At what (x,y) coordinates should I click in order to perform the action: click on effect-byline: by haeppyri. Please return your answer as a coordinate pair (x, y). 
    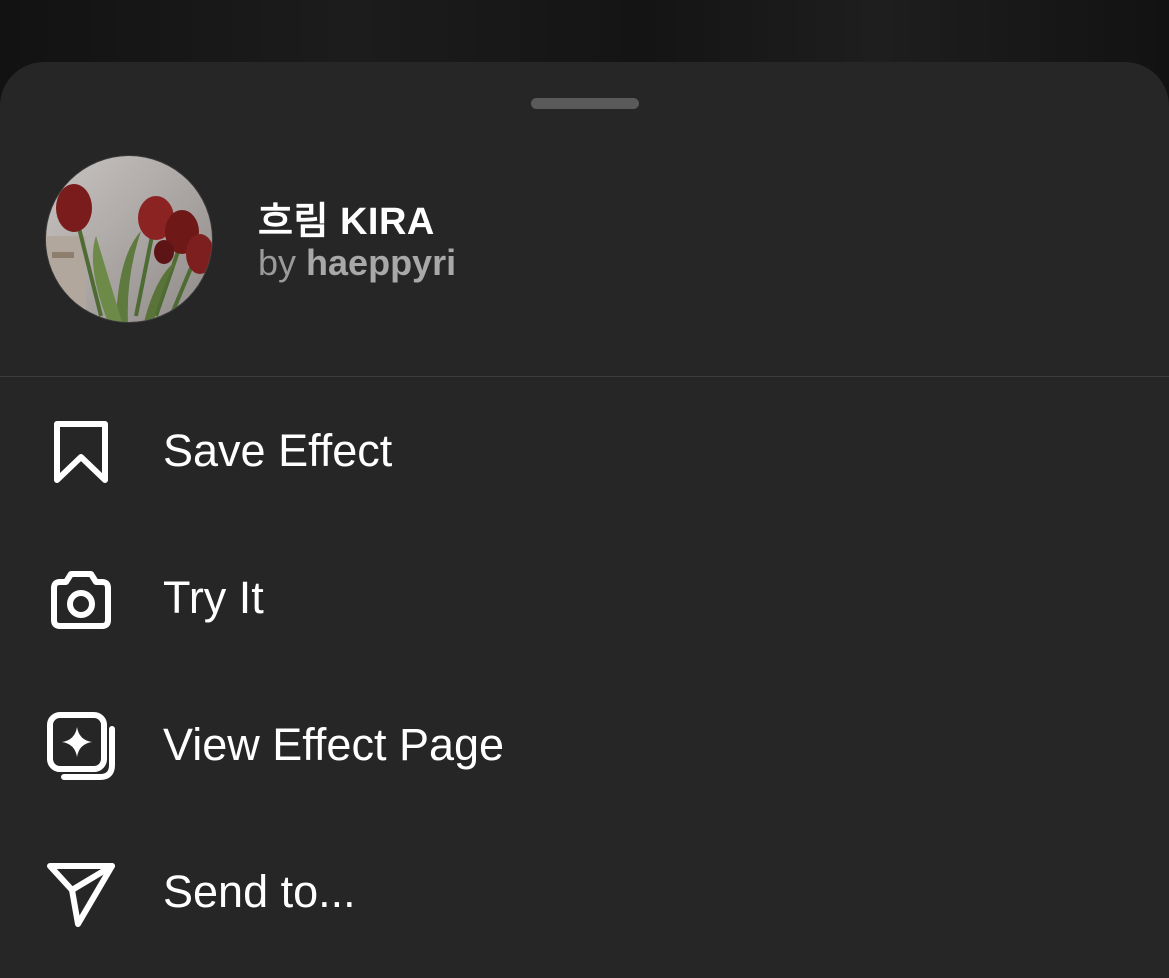
    Looking at the image, I should click on (357, 263).